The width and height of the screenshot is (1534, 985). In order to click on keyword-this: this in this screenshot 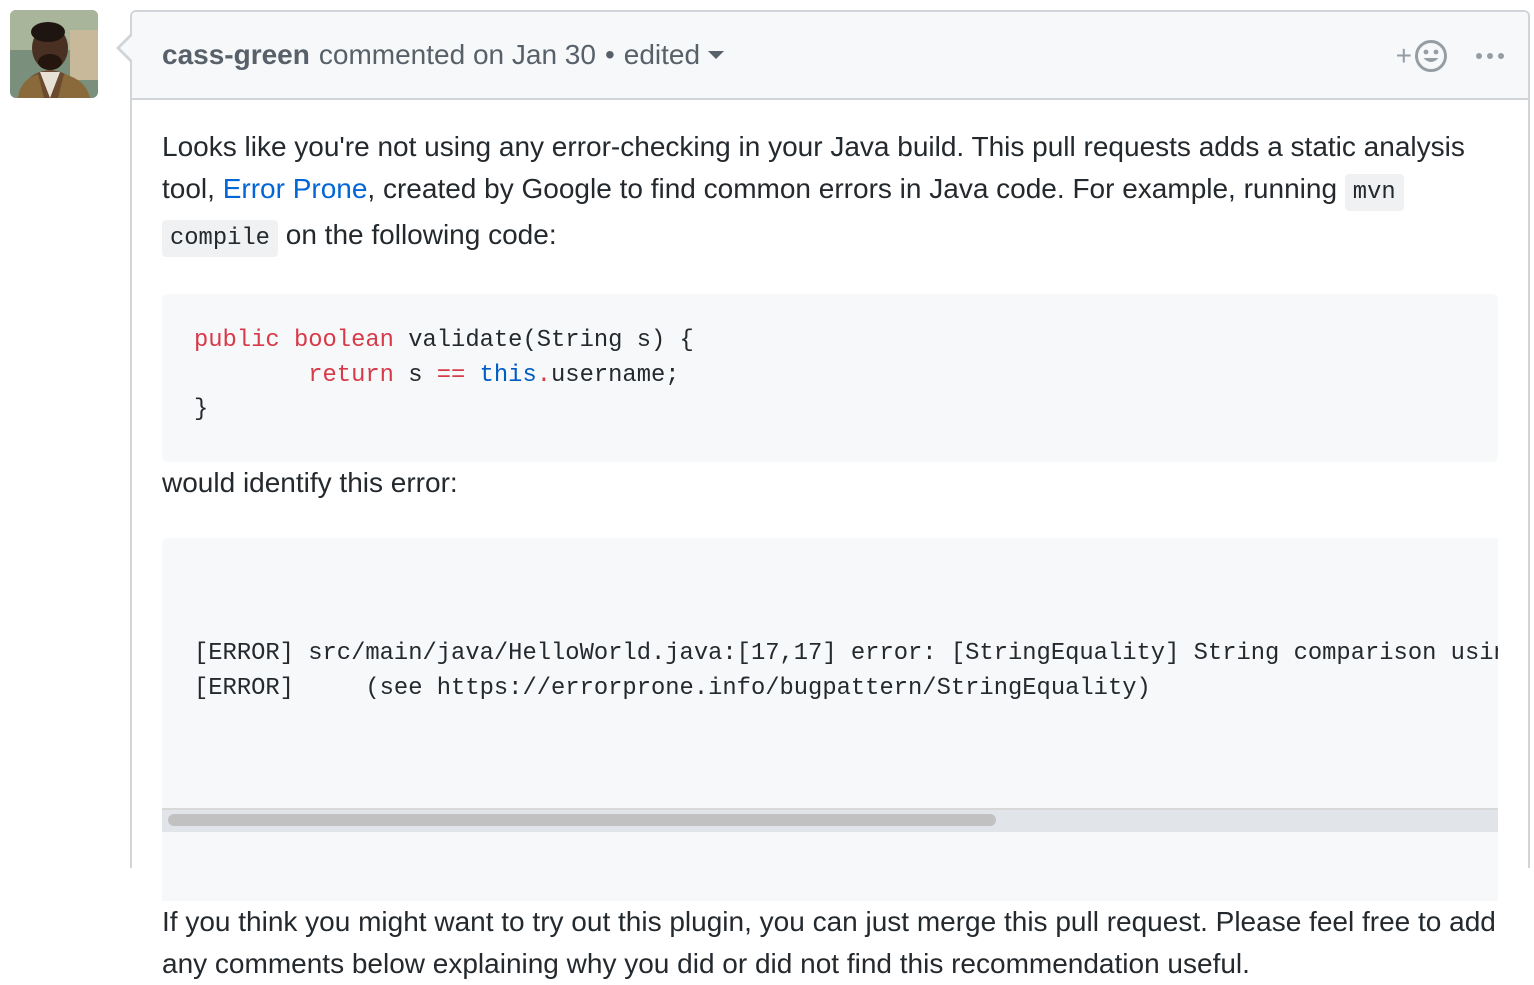, I will do `click(508, 375)`.